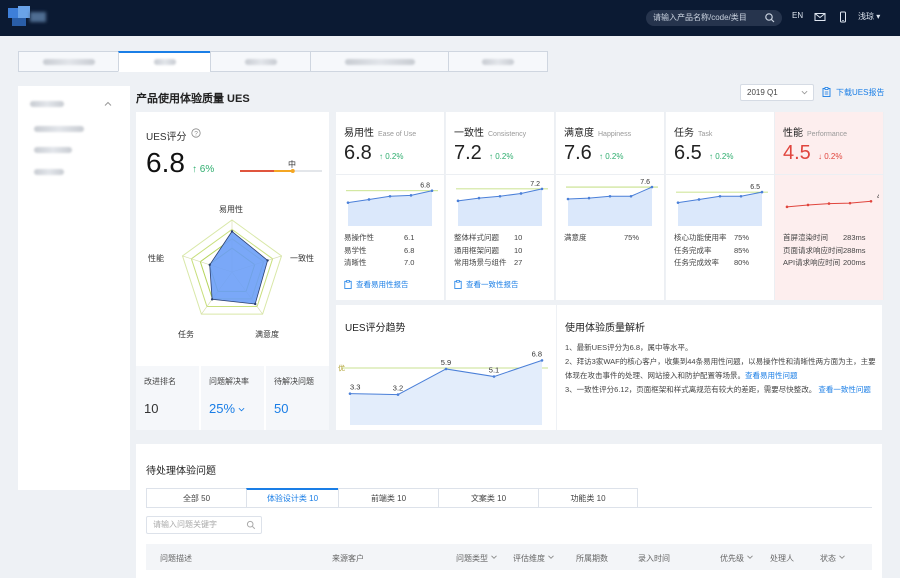 The width and height of the screenshot is (900, 578). I want to click on tab-feature: 功能类 10, so click(588, 498).